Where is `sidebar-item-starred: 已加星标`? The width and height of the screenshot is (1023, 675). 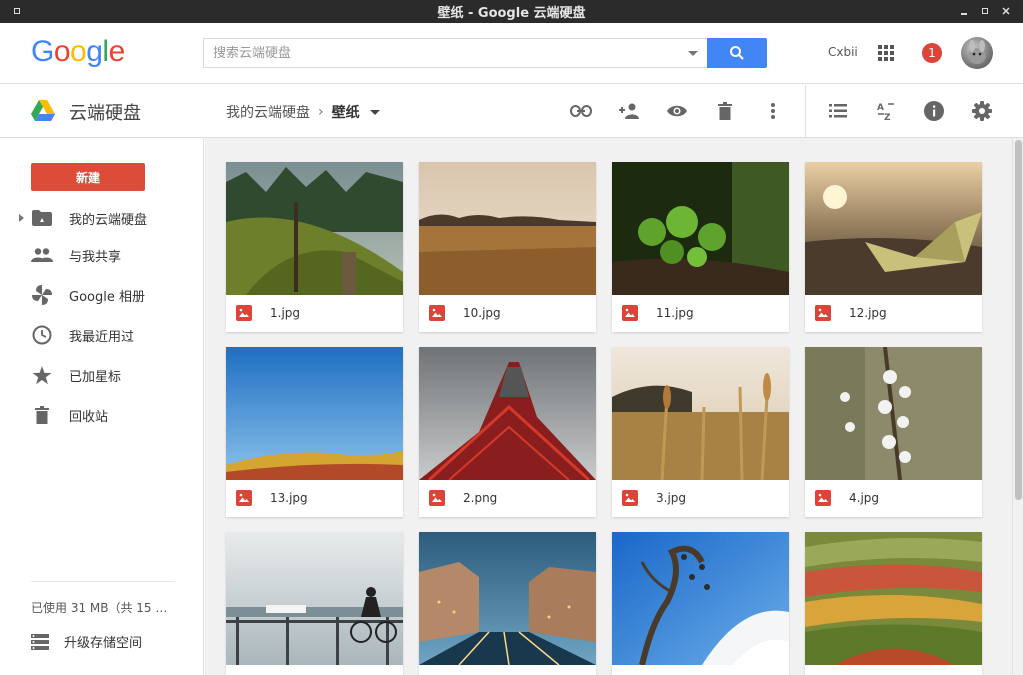 sidebar-item-starred: 已加星标 is located at coordinates (102, 375).